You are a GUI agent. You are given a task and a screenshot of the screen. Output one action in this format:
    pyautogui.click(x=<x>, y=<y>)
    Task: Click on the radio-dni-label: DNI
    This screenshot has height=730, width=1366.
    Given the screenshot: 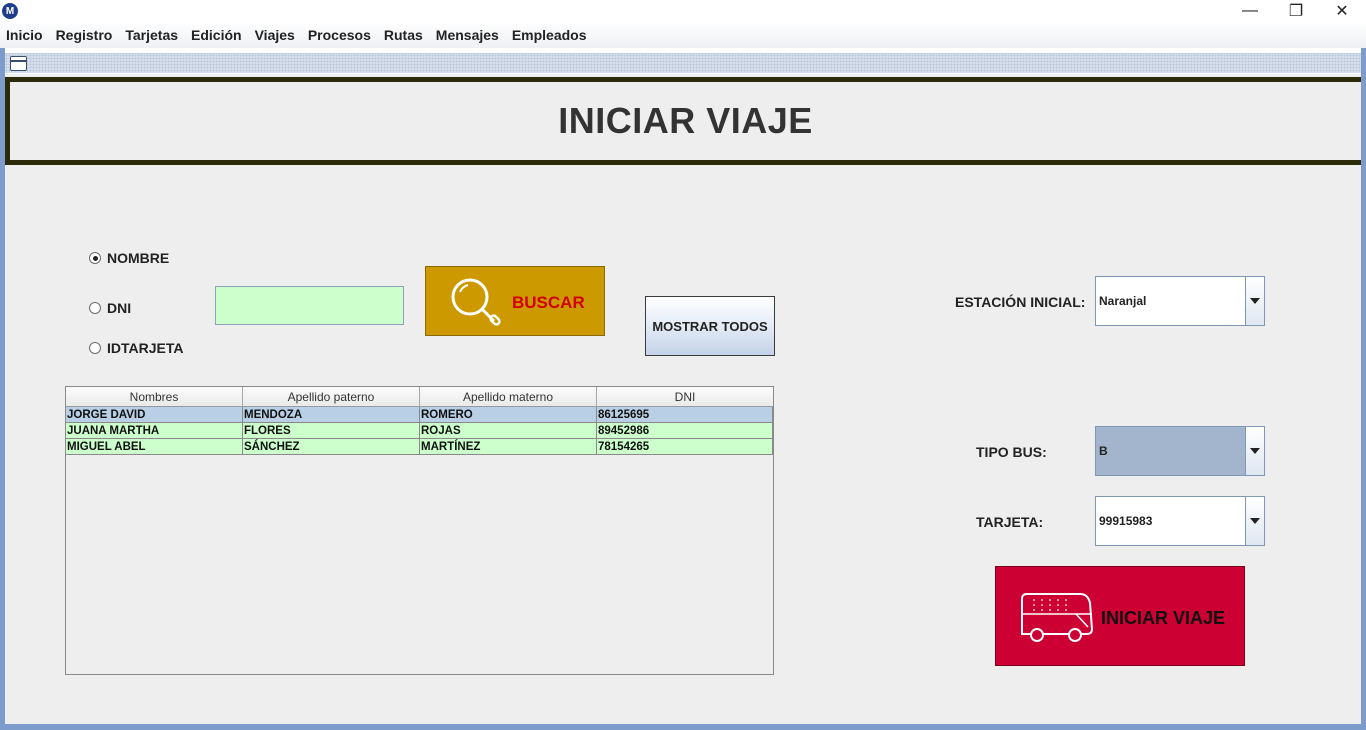 What is the action you would take?
    pyautogui.click(x=119, y=308)
    